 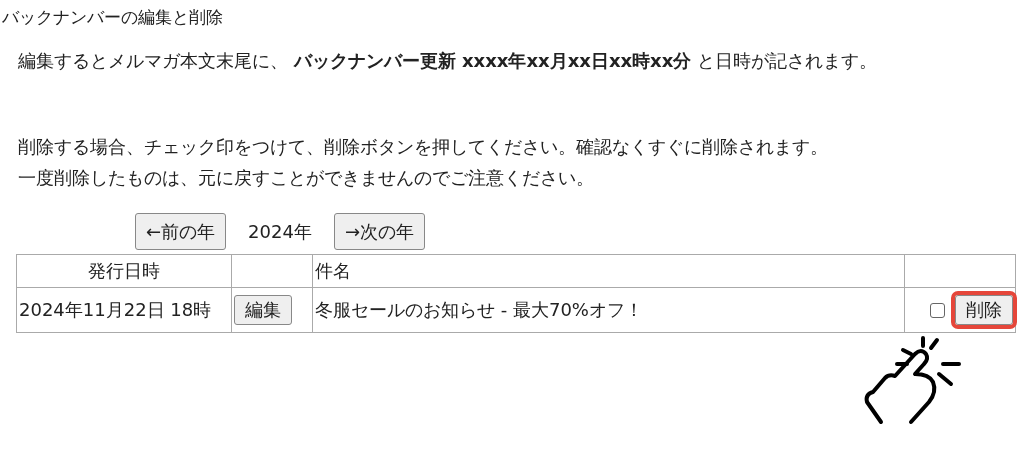 What do you see at coordinates (937, 310) in the screenshot?
I see `checkbox` at bounding box center [937, 310].